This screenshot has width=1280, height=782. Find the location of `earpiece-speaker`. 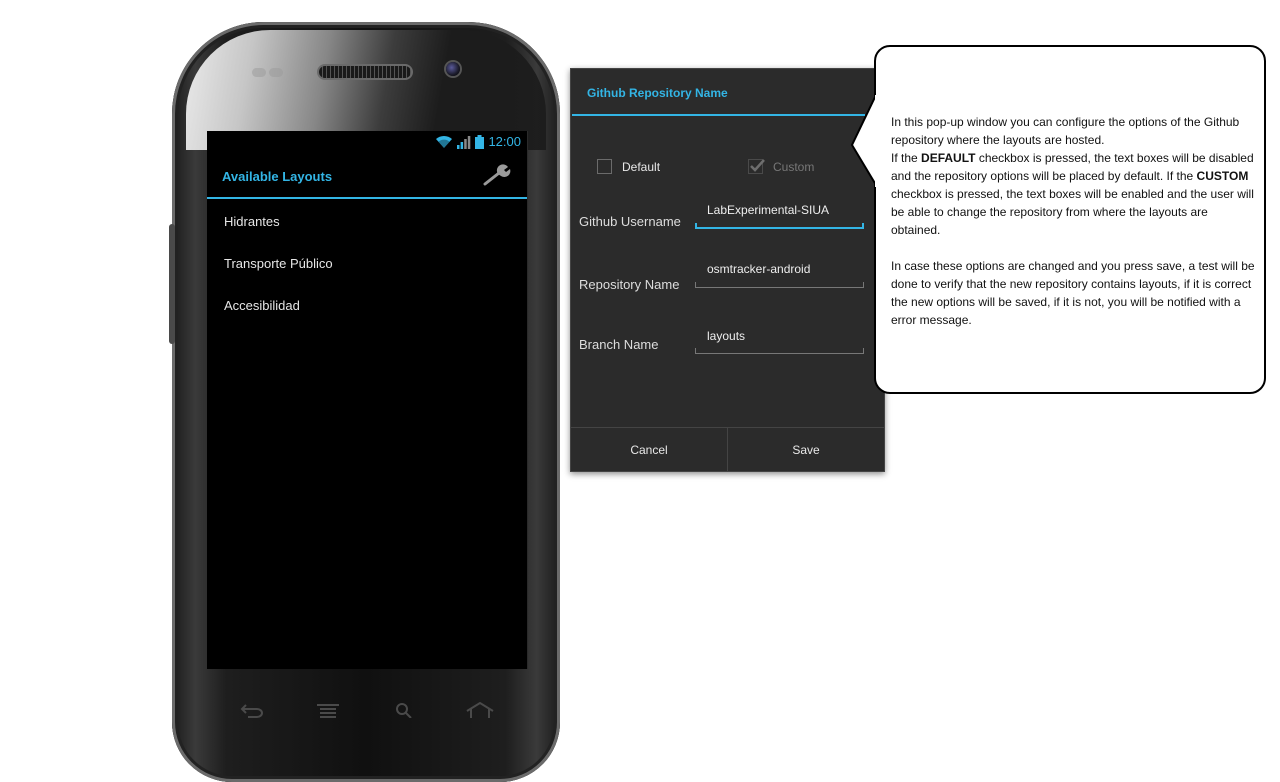

earpiece-speaker is located at coordinates (365, 72).